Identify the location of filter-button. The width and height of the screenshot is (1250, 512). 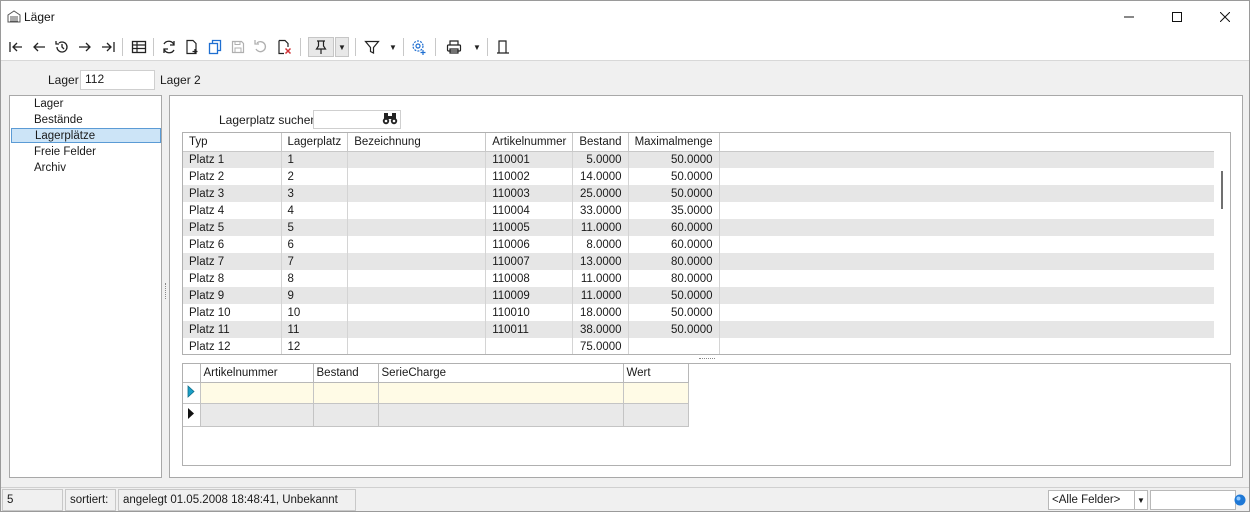
(372, 47).